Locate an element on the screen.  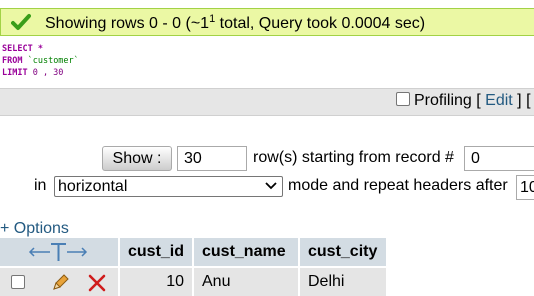
display-mode-select: horizontal is located at coordinates (168, 186).